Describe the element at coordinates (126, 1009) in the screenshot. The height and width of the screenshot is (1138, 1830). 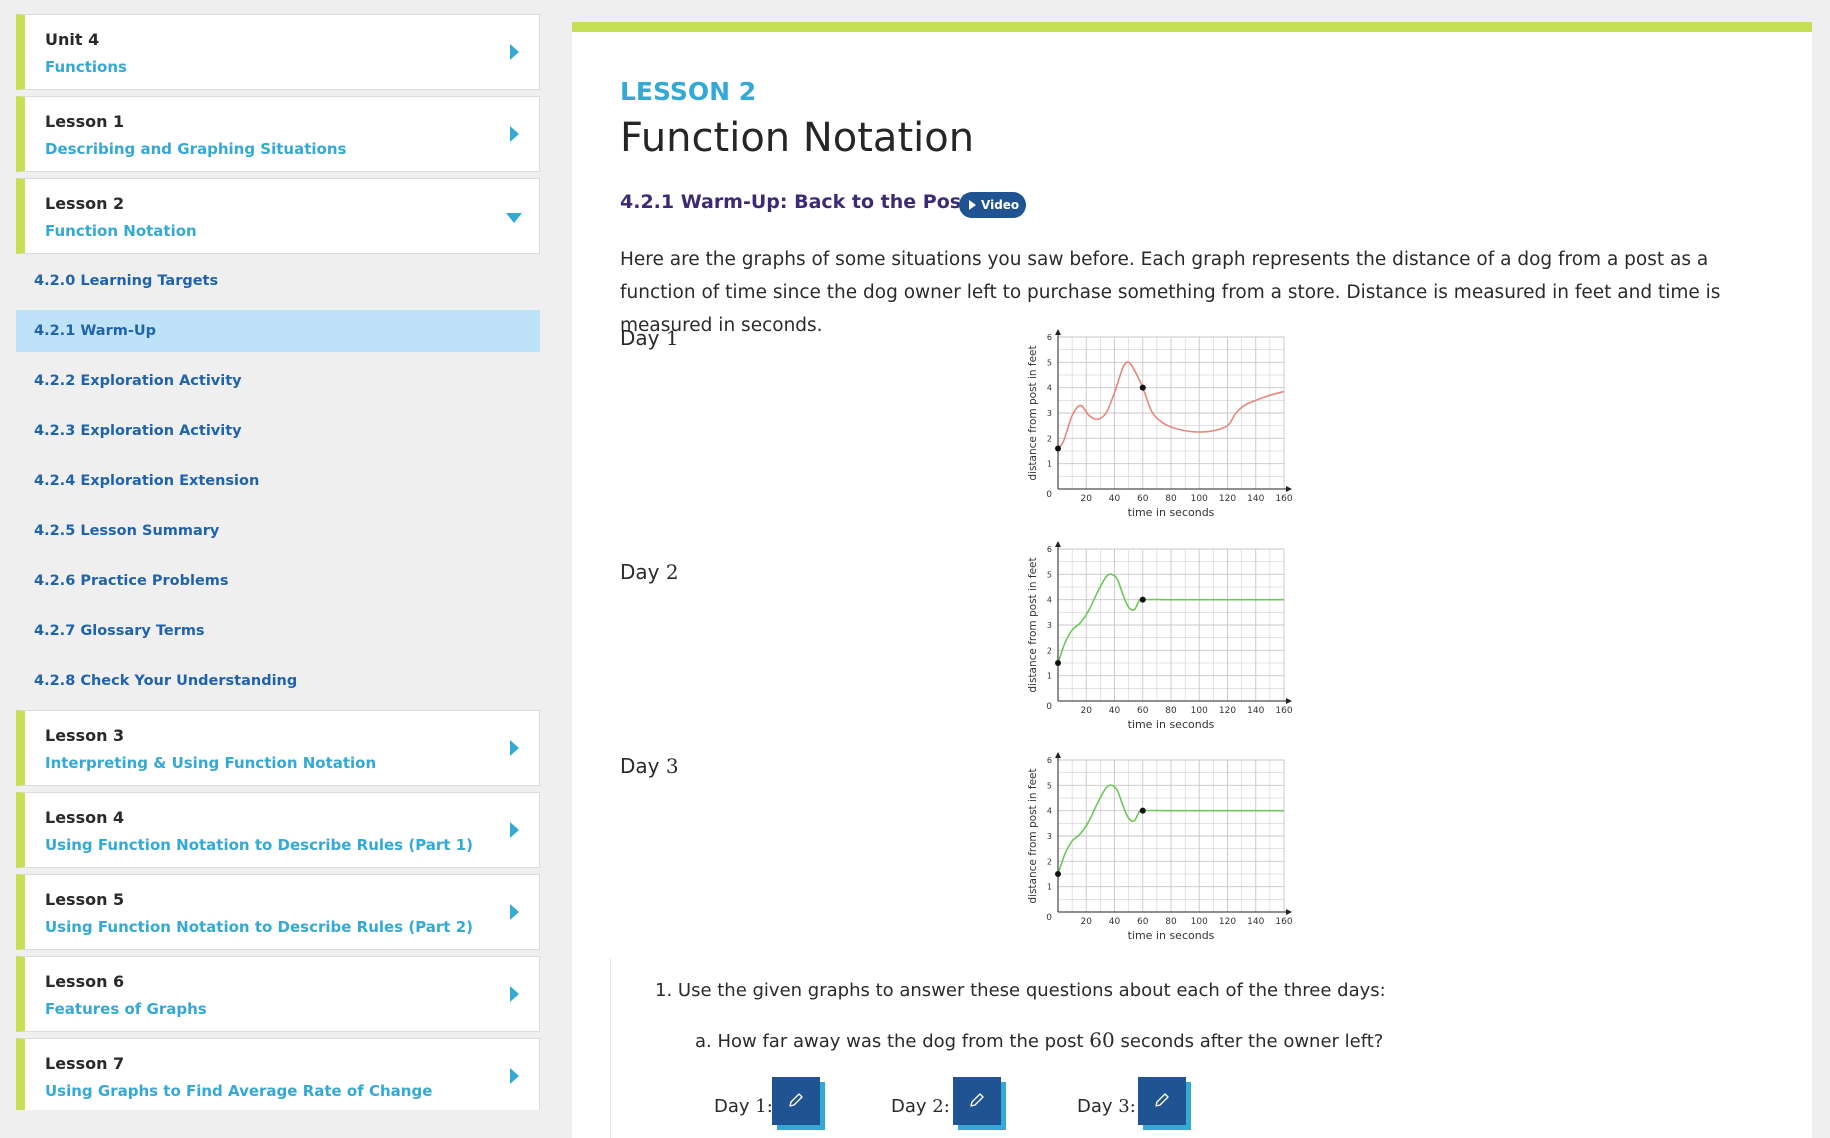
I see `lesson-subtitle: Features of Graphs` at that location.